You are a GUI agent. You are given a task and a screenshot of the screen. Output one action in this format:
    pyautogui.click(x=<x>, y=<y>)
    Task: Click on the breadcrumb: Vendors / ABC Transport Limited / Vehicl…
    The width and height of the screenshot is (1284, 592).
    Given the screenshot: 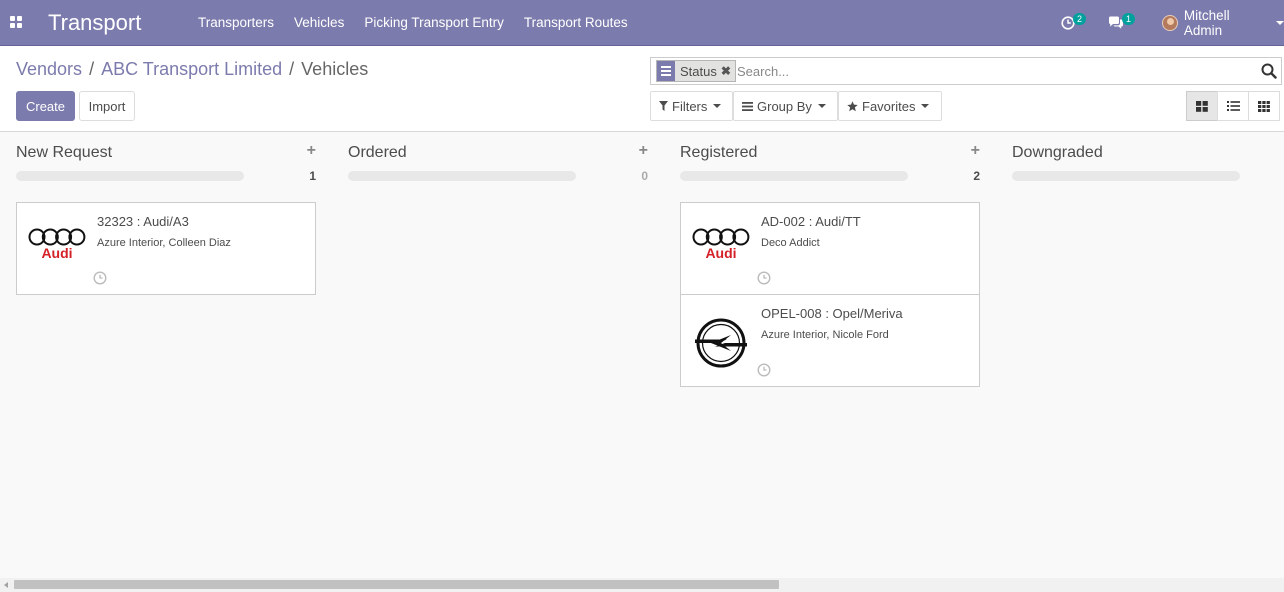 What is the action you would take?
    pyautogui.click(x=192, y=69)
    